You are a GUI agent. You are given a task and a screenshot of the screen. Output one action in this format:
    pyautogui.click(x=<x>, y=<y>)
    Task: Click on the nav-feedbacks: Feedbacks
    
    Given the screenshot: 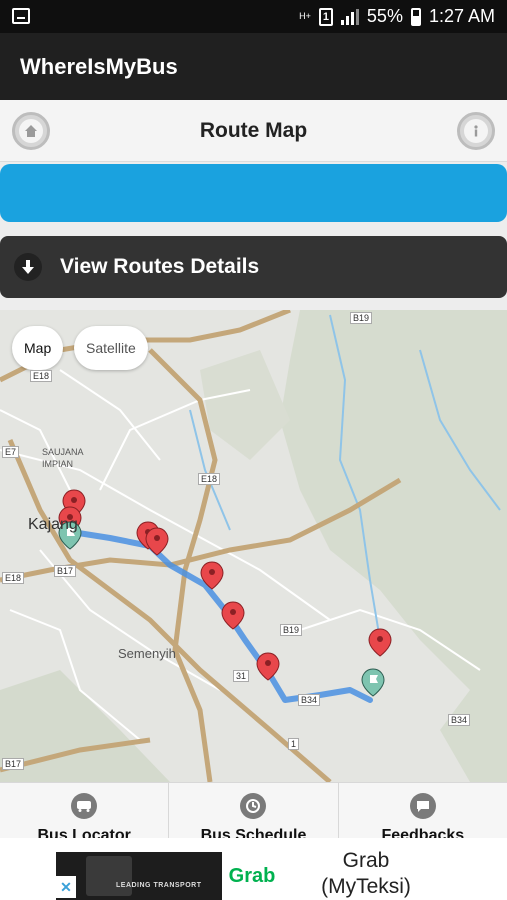 What is the action you would take?
    pyautogui.click(x=423, y=810)
    